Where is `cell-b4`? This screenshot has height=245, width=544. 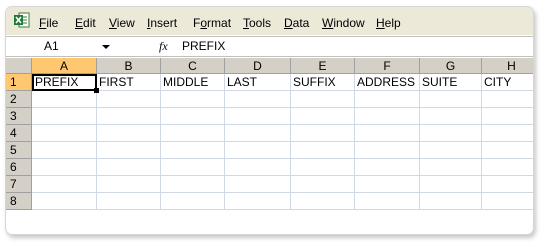
cell-b4 is located at coordinates (129, 133).